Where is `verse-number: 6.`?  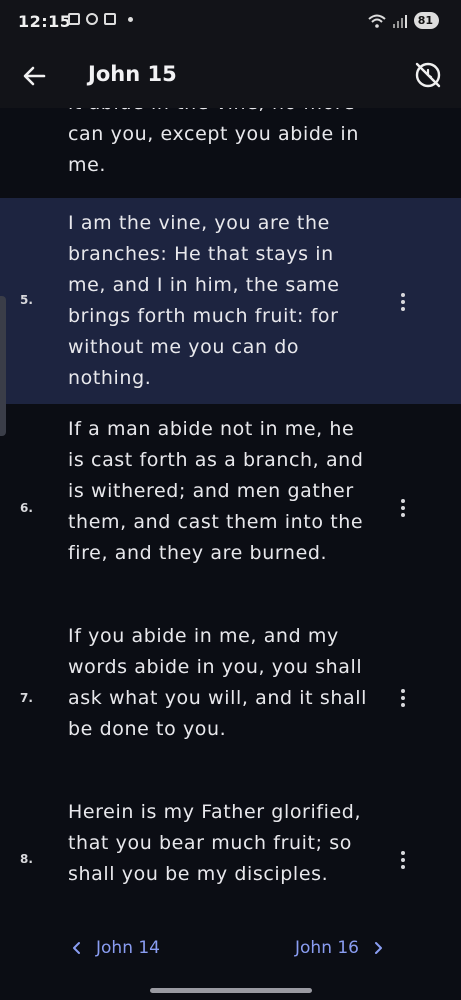
verse-number: 6. is located at coordinates (26, 508).